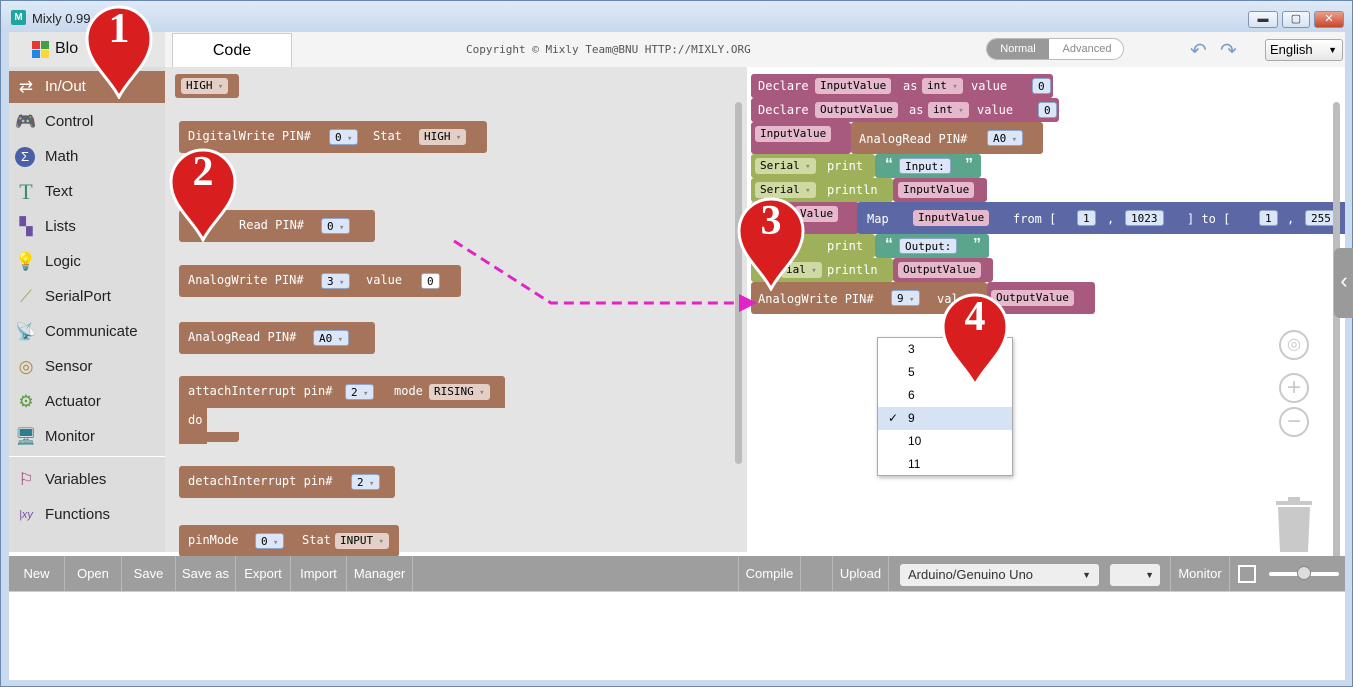  I want to click on analogread-block: AnalogRead PIN# A0, so click(947, 138).